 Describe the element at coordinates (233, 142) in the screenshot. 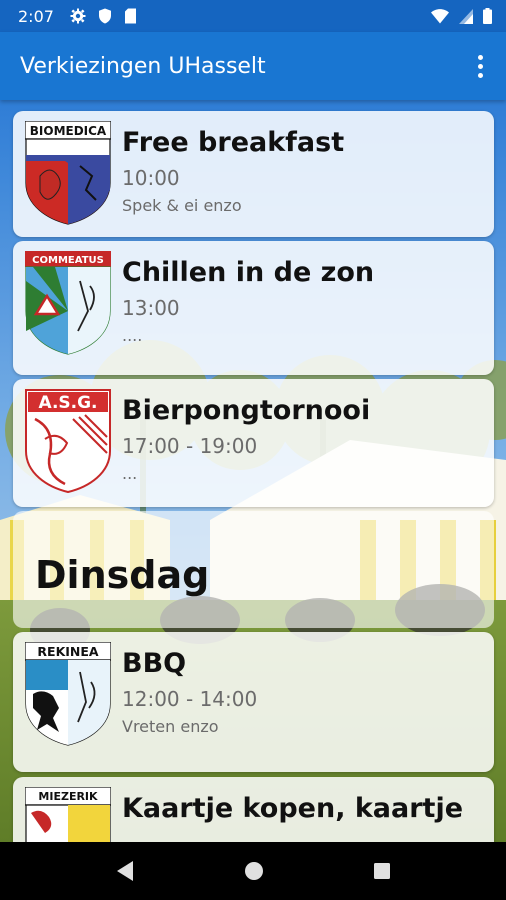

I see `event-title: Free breakfast` at that location.